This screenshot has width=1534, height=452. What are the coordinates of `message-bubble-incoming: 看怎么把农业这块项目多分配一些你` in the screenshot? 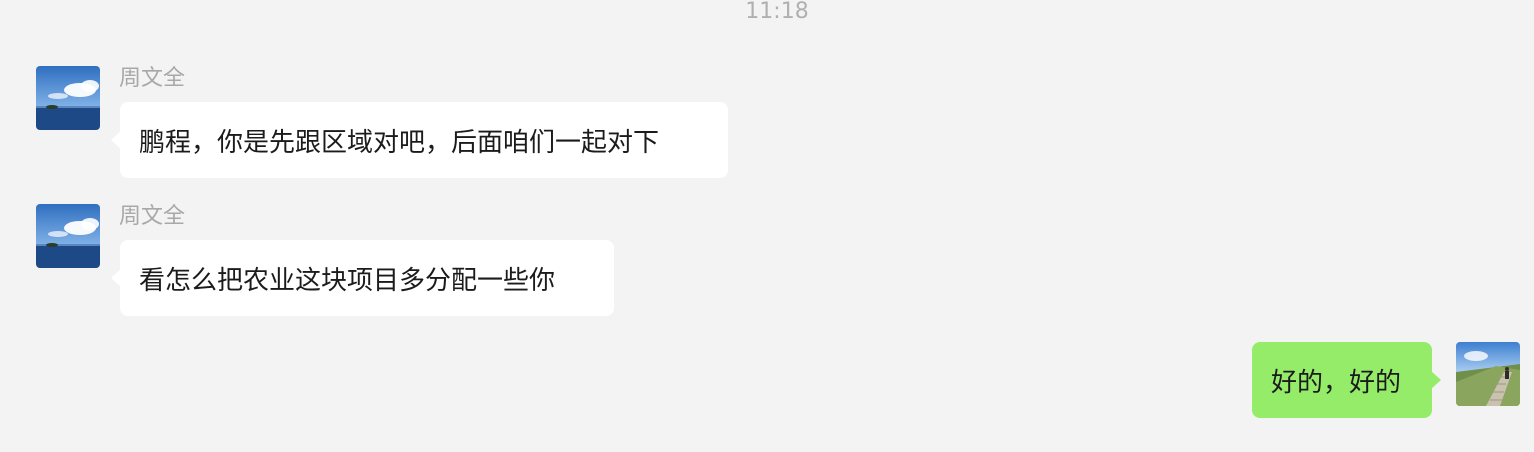 It's located at (362, 278).